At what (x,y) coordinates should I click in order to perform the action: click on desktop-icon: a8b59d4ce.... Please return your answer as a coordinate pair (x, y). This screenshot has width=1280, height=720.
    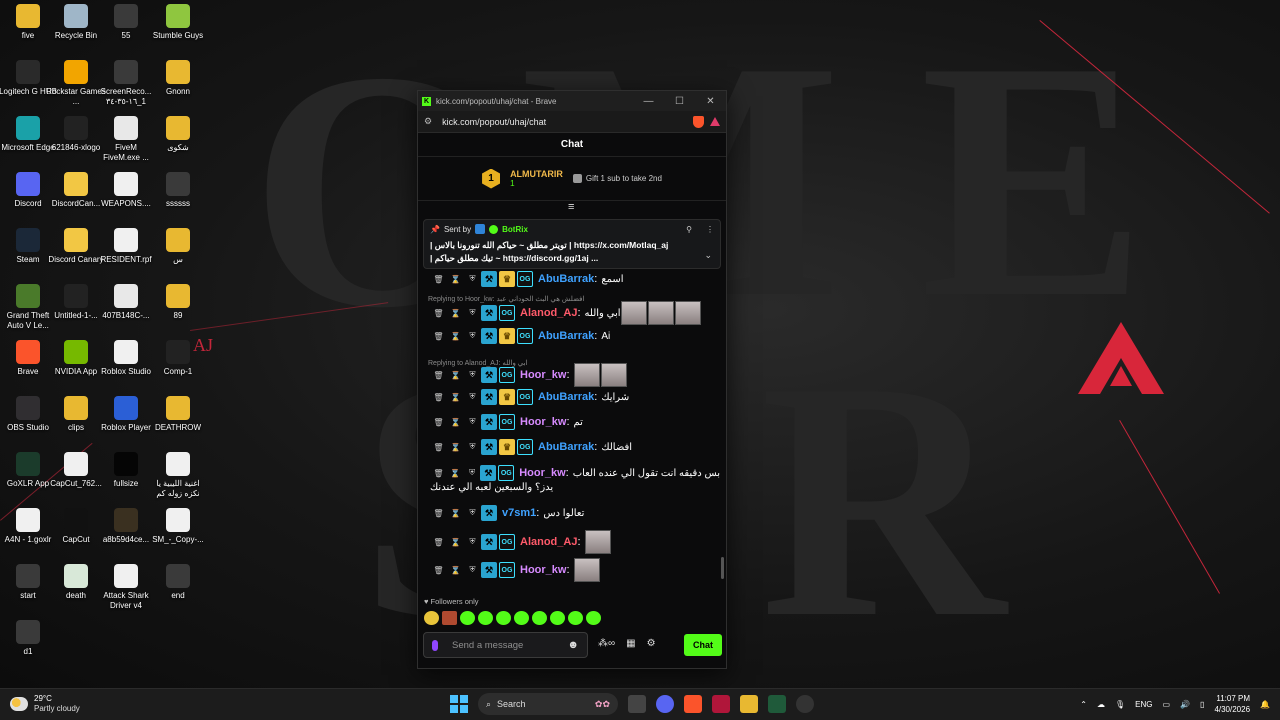
    Looking at the image, I should click on (126, 532).